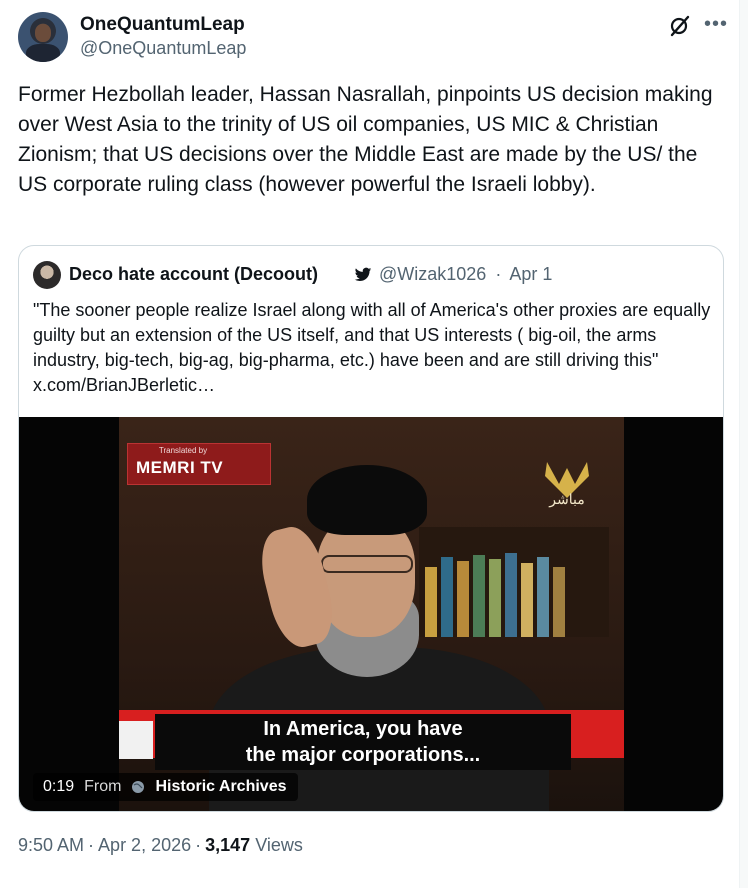  What do you see at coordinates (367, 500) in the screenshot?
I see `speaker-turban` at bounding box center [367, 500].